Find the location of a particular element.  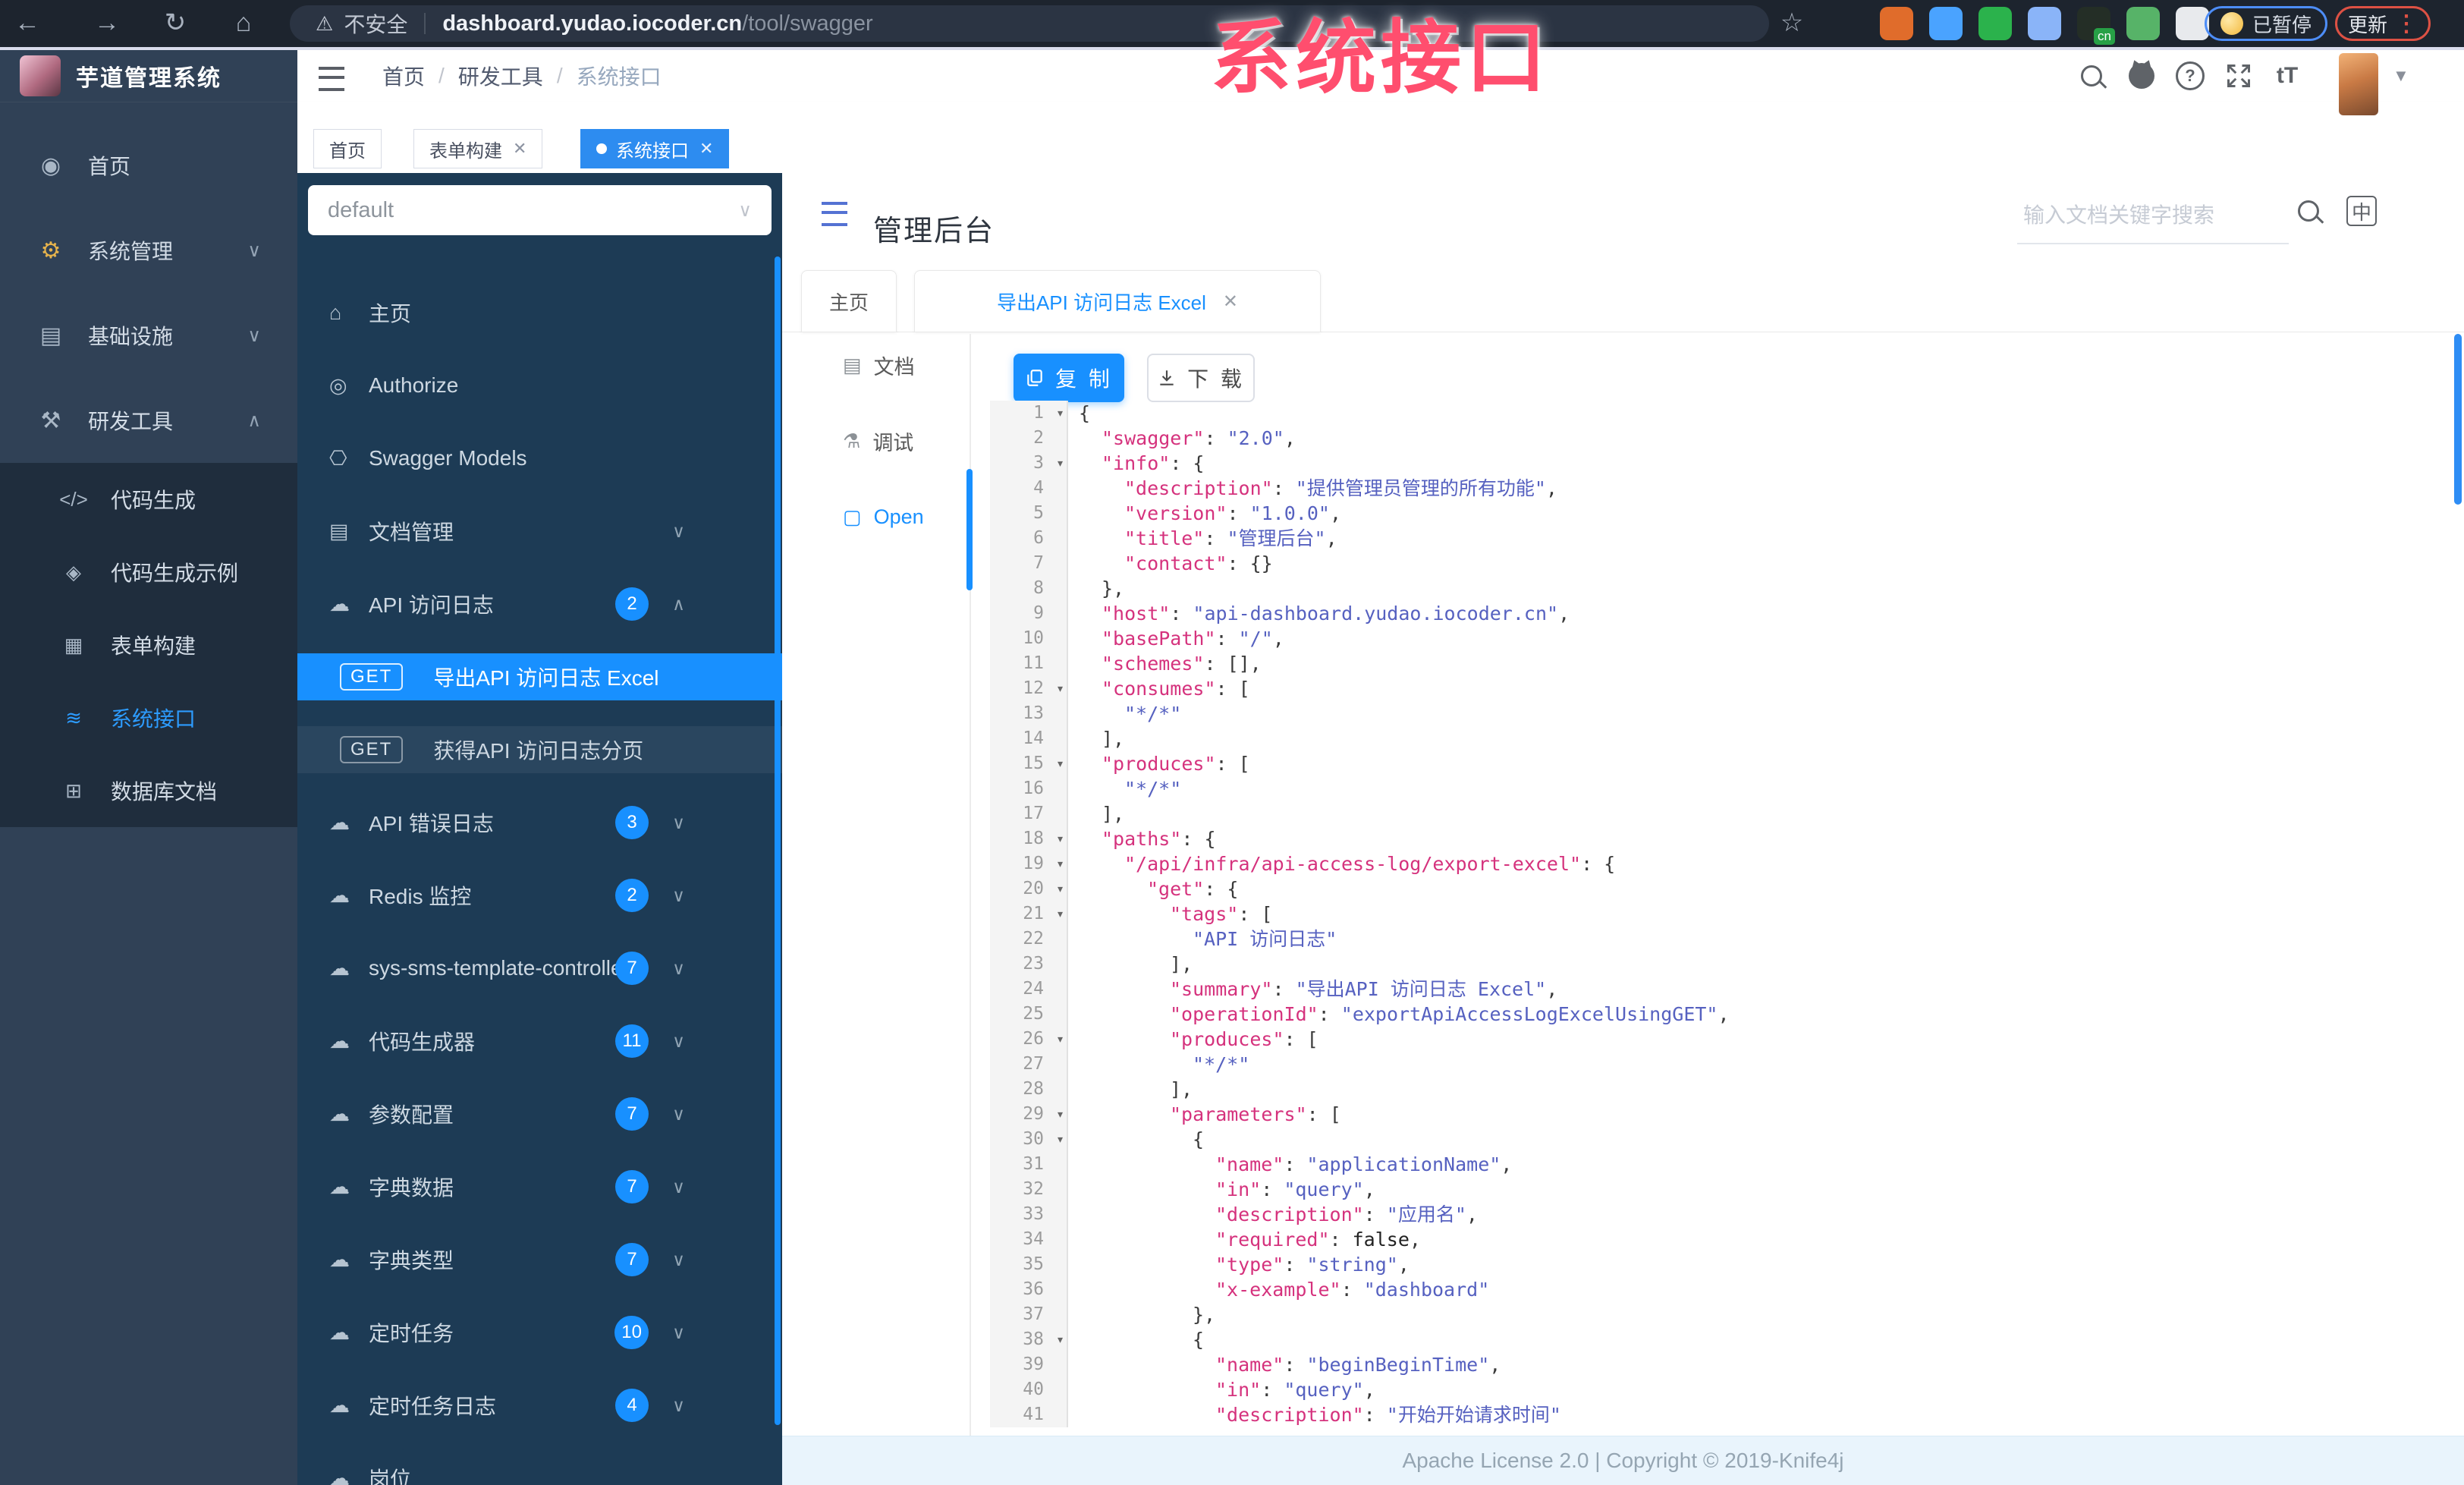

home-icon: ⌂ is located at coordinates (243, 23).